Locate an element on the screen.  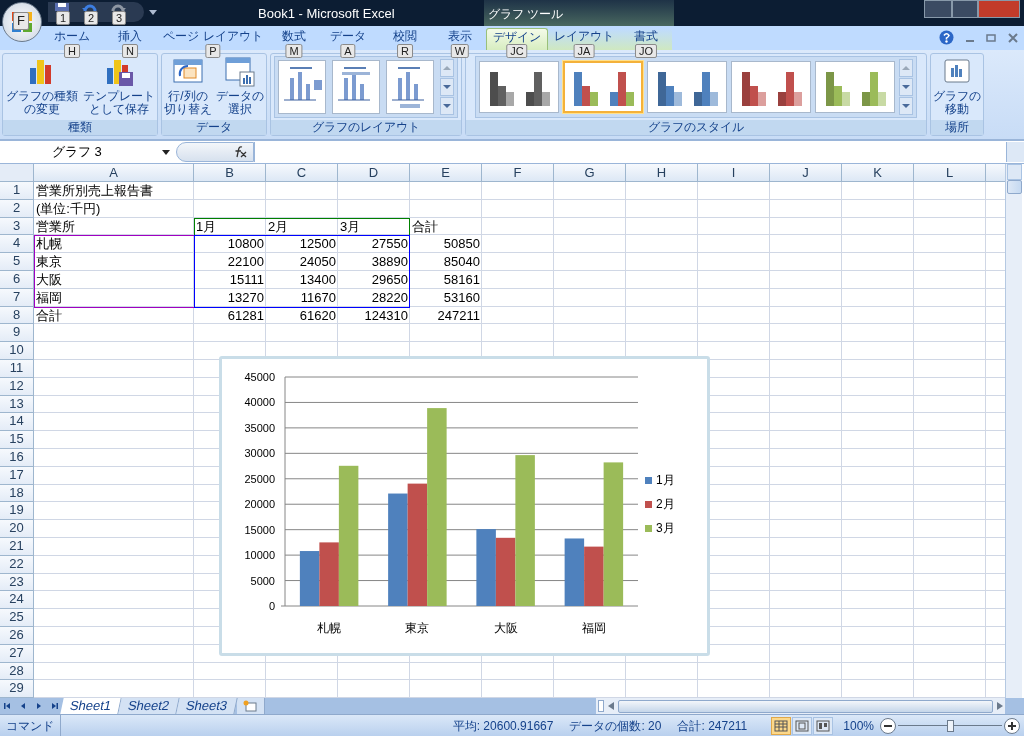
switch-row-column-button: 行/列の切り替え is located at coordinates (188, 86).